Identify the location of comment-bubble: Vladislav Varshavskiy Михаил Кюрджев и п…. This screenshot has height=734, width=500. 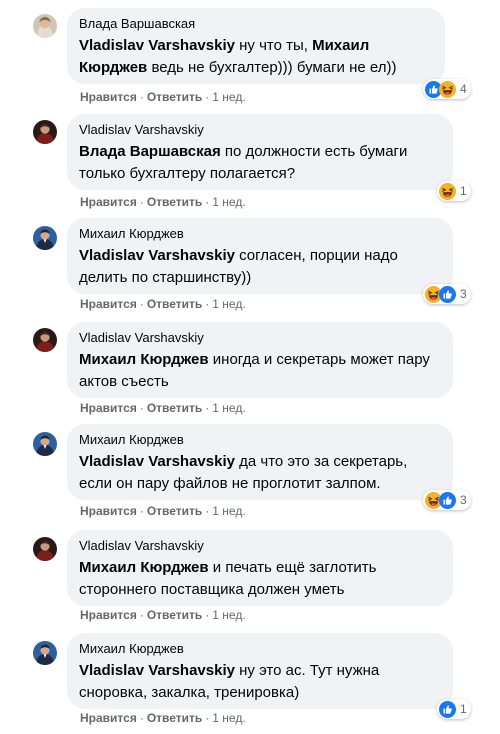
(260, 568).